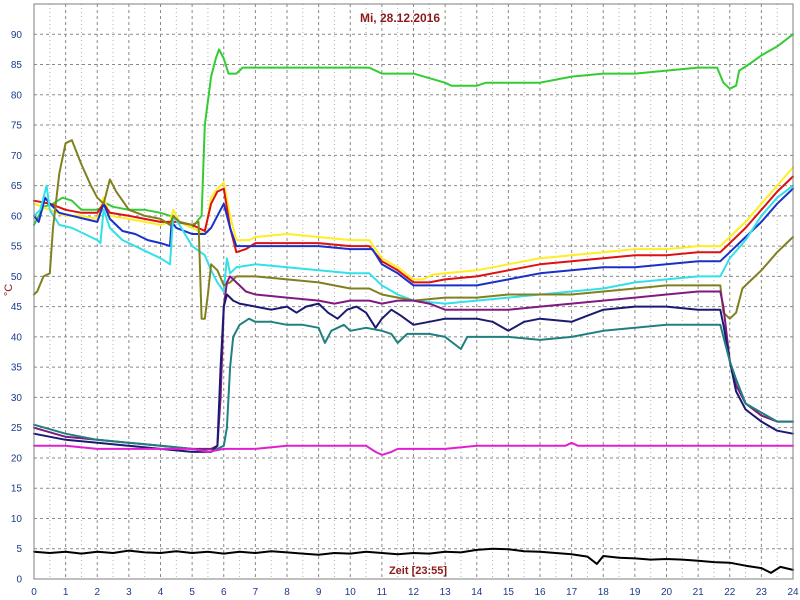 Image resolution: width=800 pixels, height=600 pixels. What do you see at coordinates (224, 592) in the screenshot?
I see `x-tick-label: 6` at bounding box center [224, 592].